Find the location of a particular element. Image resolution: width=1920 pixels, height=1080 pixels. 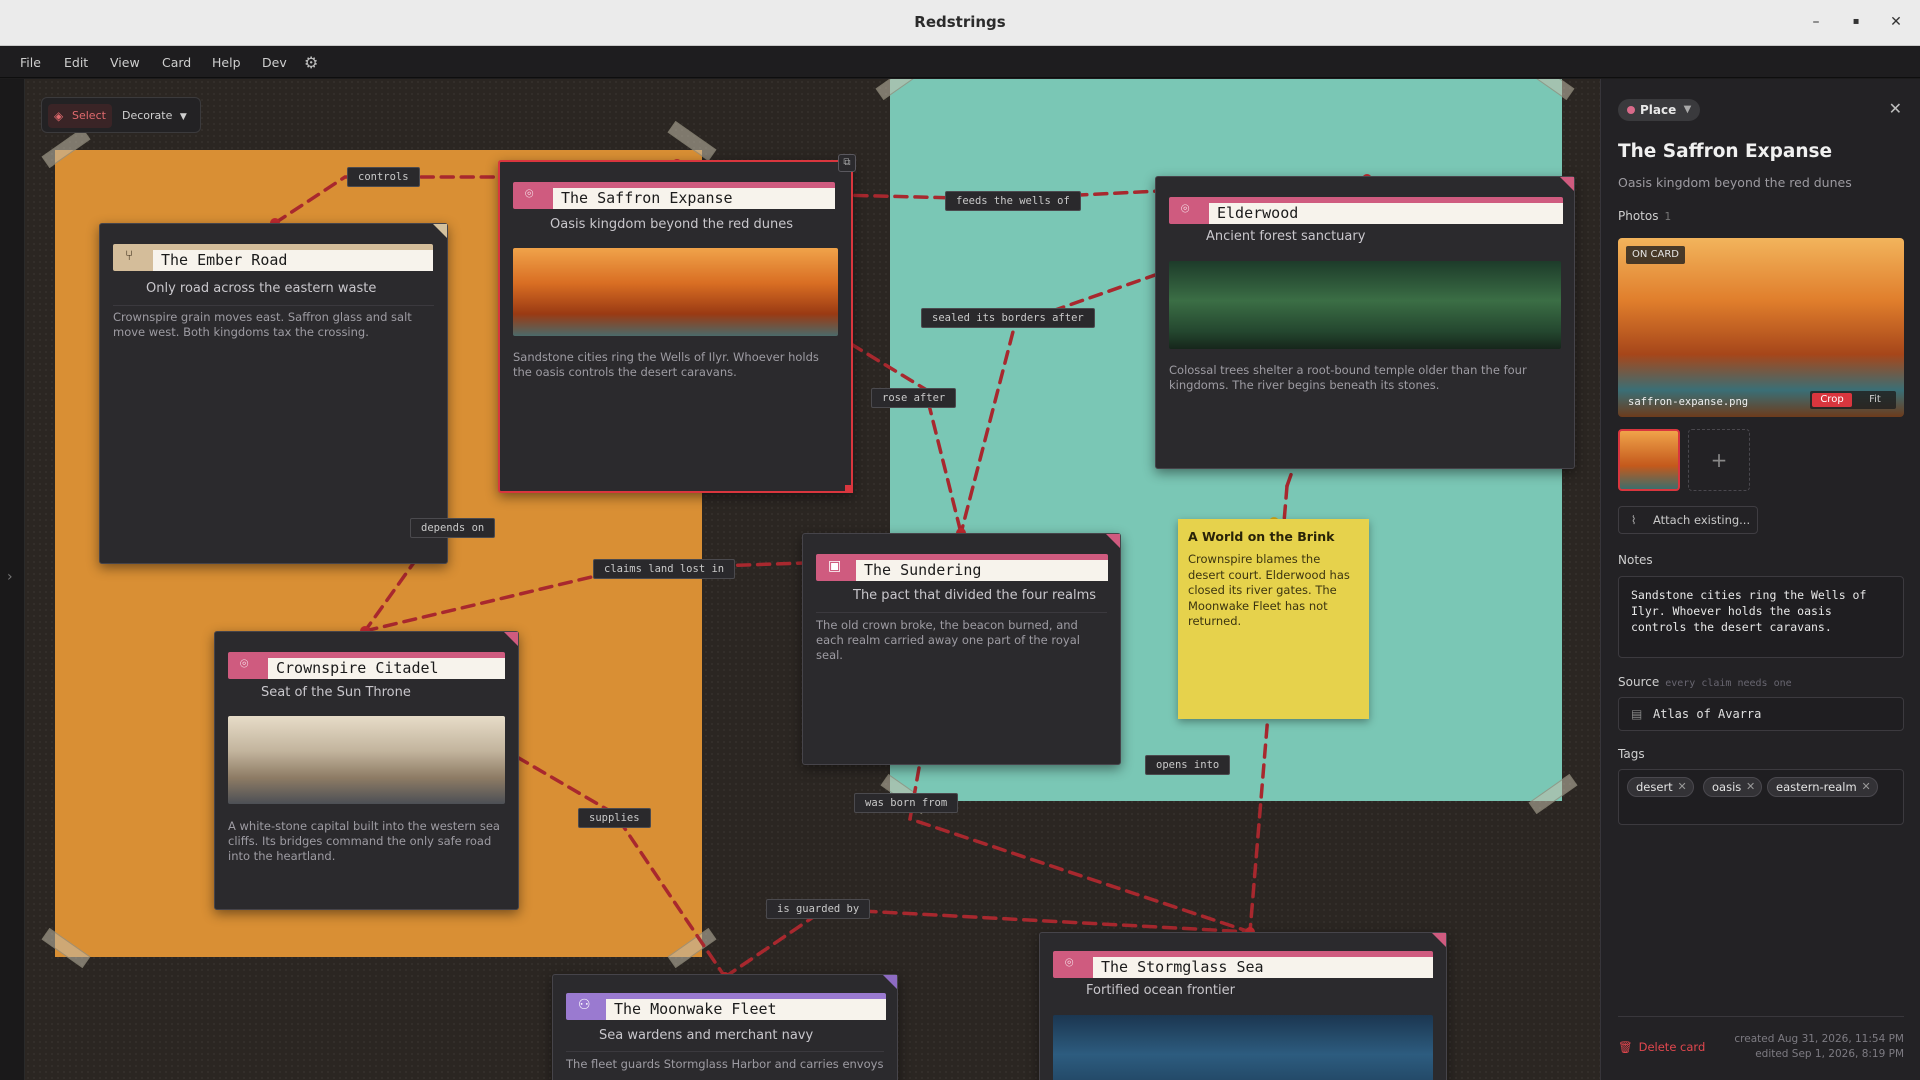

select-tool-button: ◈ Select is located at coordinates (80, 116).